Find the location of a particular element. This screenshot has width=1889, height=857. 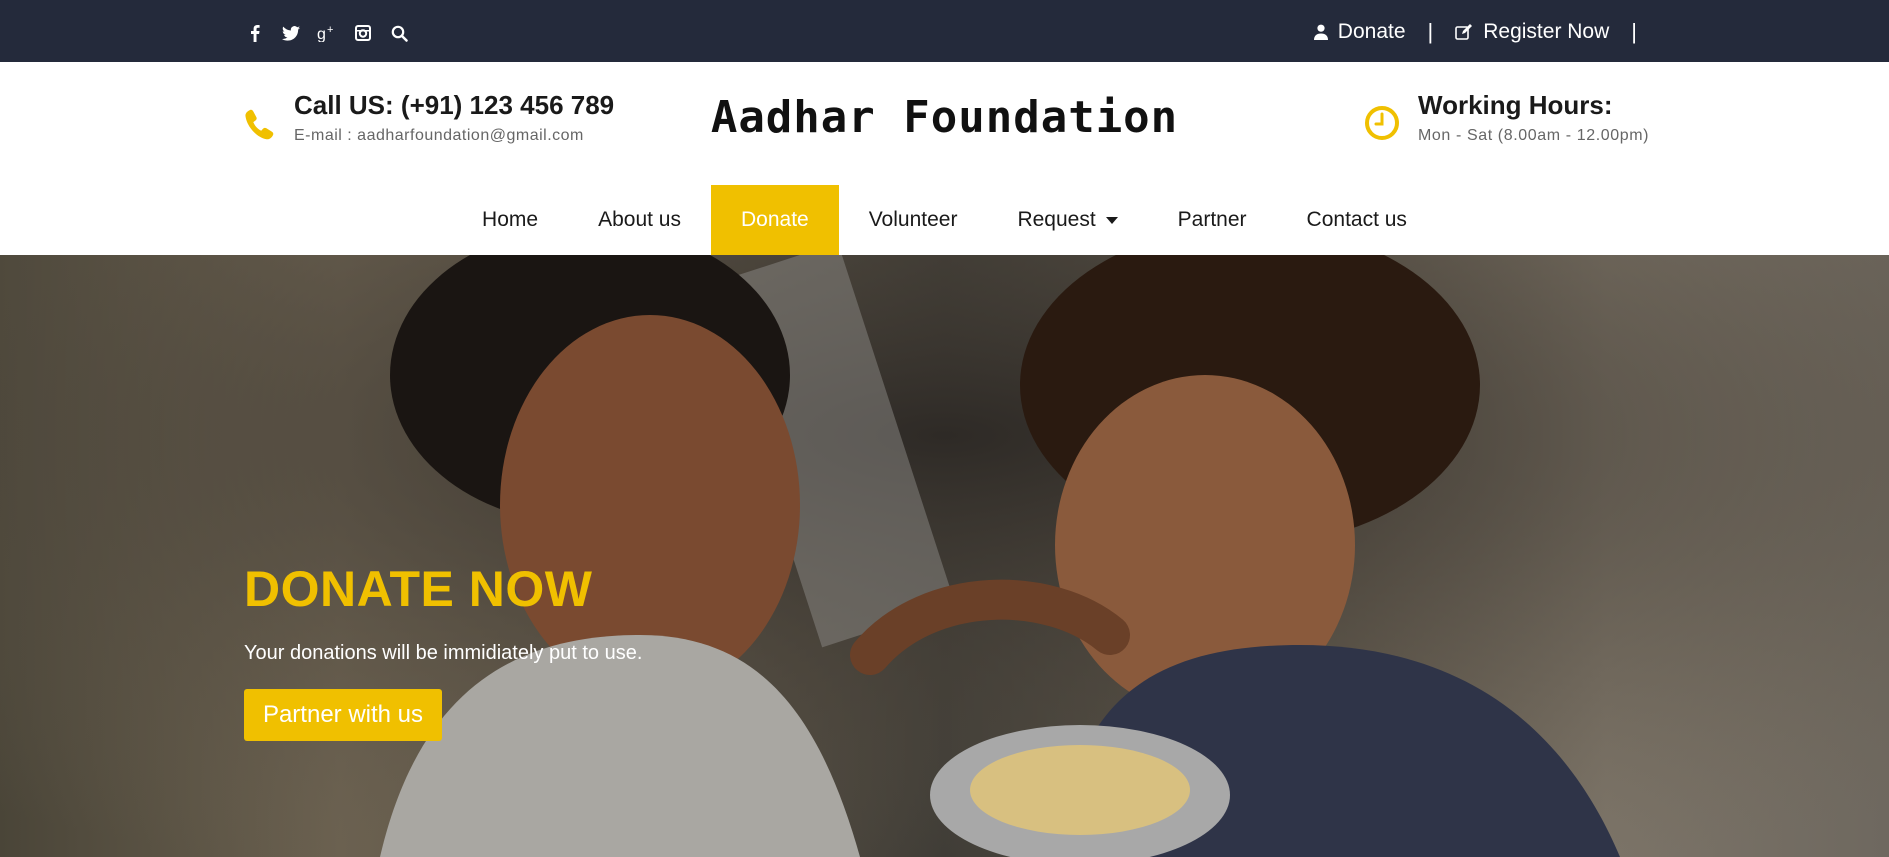

nav-item-contact-us: Contact us is located at coordinates (1357, 220).